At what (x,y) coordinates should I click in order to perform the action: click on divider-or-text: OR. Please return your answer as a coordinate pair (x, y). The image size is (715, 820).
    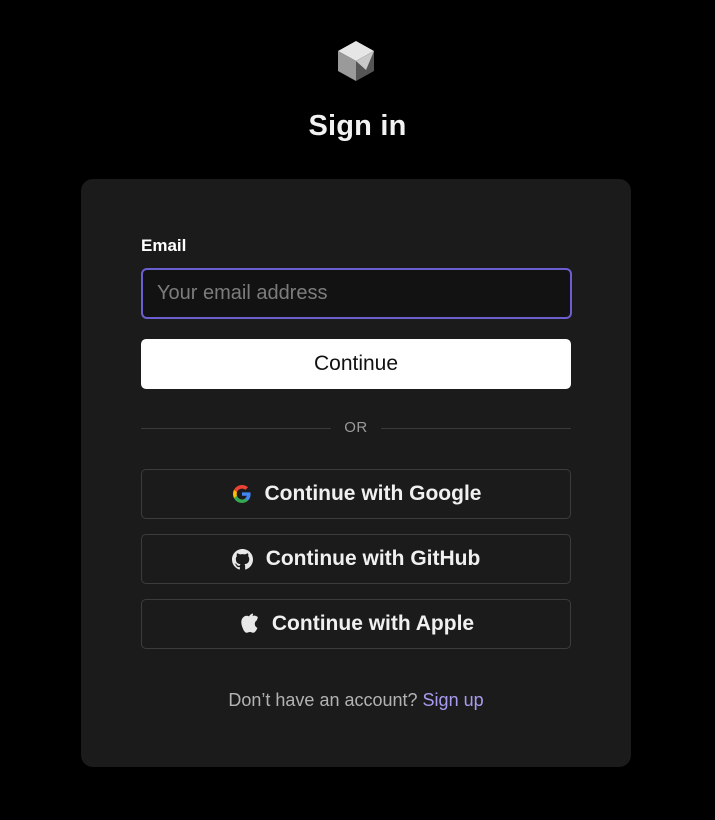
    Looking at the image, I should click on (356, 427).